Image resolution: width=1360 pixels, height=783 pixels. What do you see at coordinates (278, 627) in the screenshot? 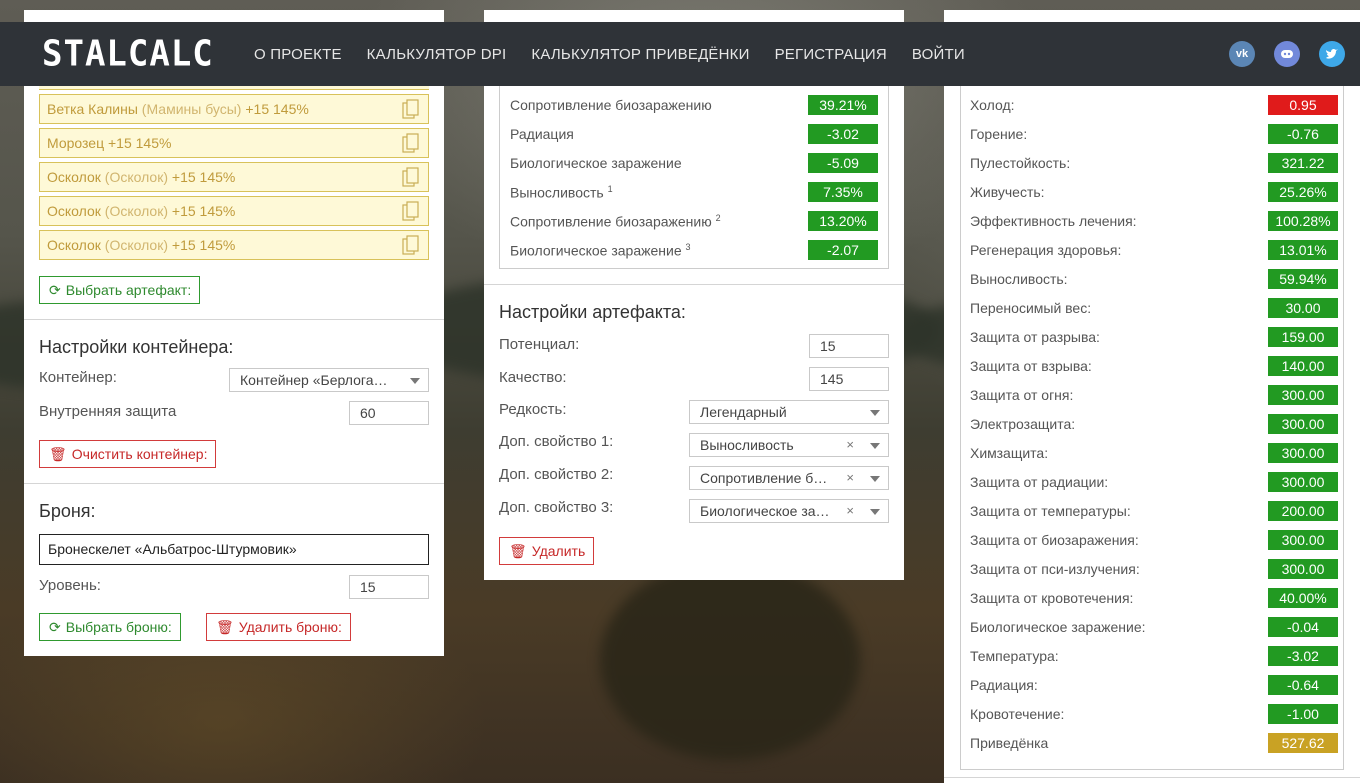
I see `delete-armor-button: 🗑 Удалить броню:` at bounding box center [278, 627].